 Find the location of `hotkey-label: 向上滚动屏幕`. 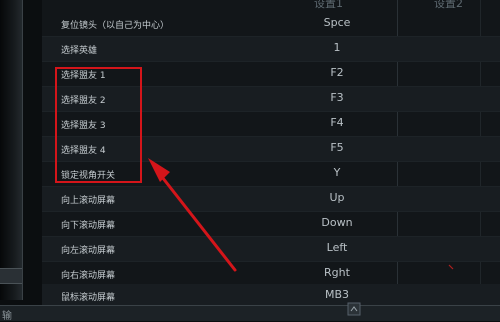

hotkey-label: 向上滚动屏幕 is located at coordinates (88, 201).